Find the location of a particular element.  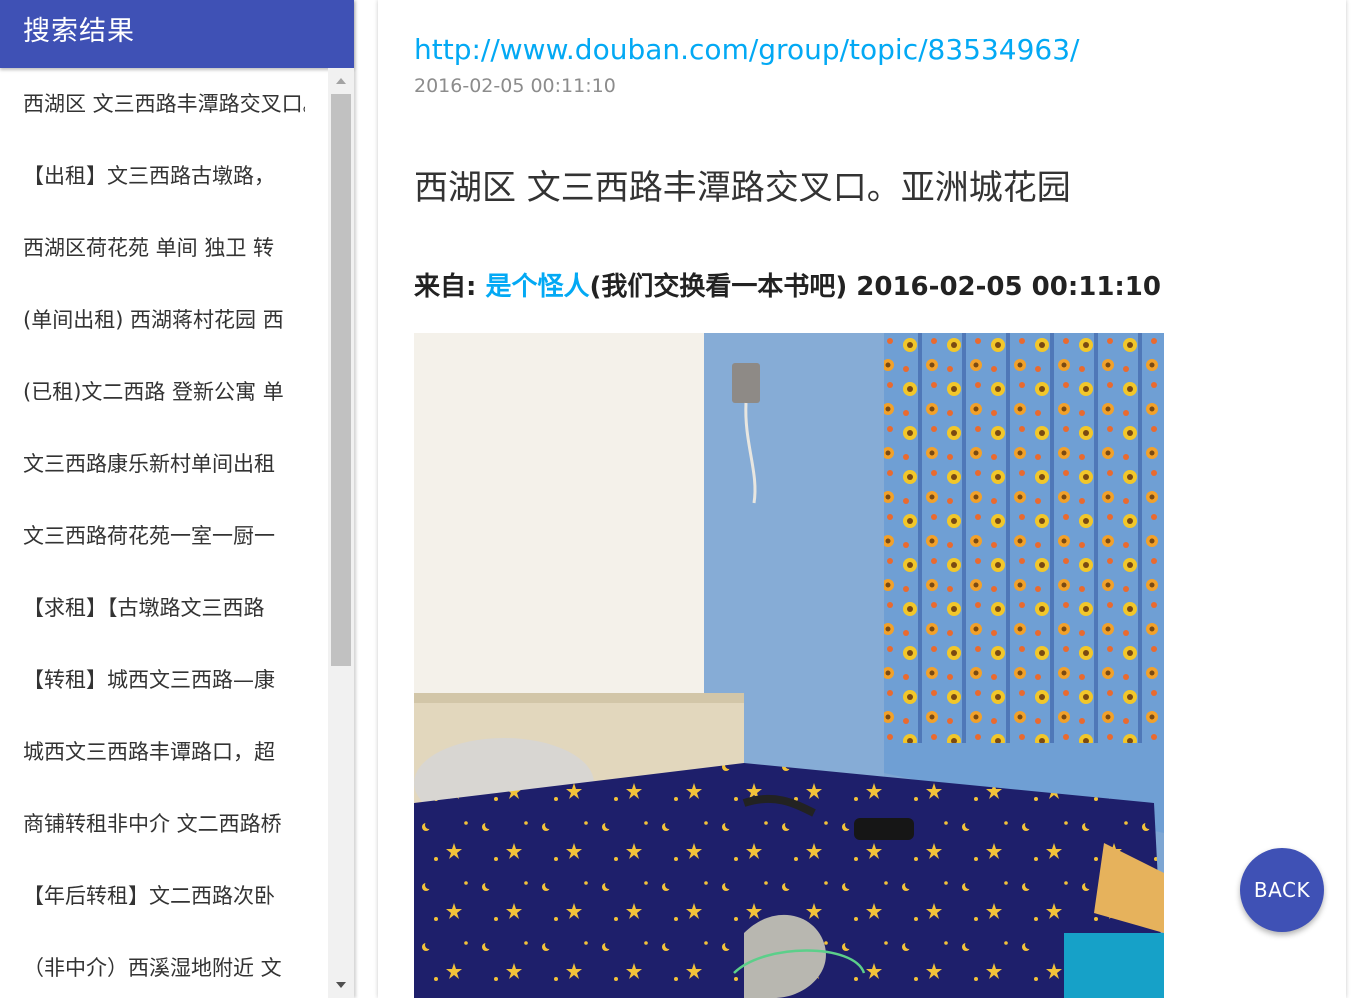

list-item: 西湖区 文三西路丰潭路交叉口。亚洲城花园 is located at coordinates (164, 104).